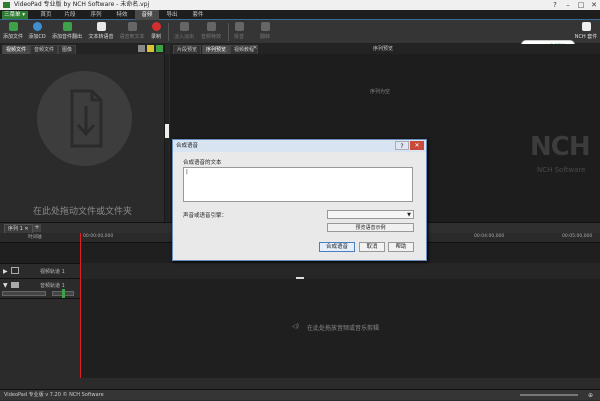 The image size is (600, 401). Describe the element at coordinates (402, 145) in the screenshot. I see `dialog-help-icon: ?` at that location.